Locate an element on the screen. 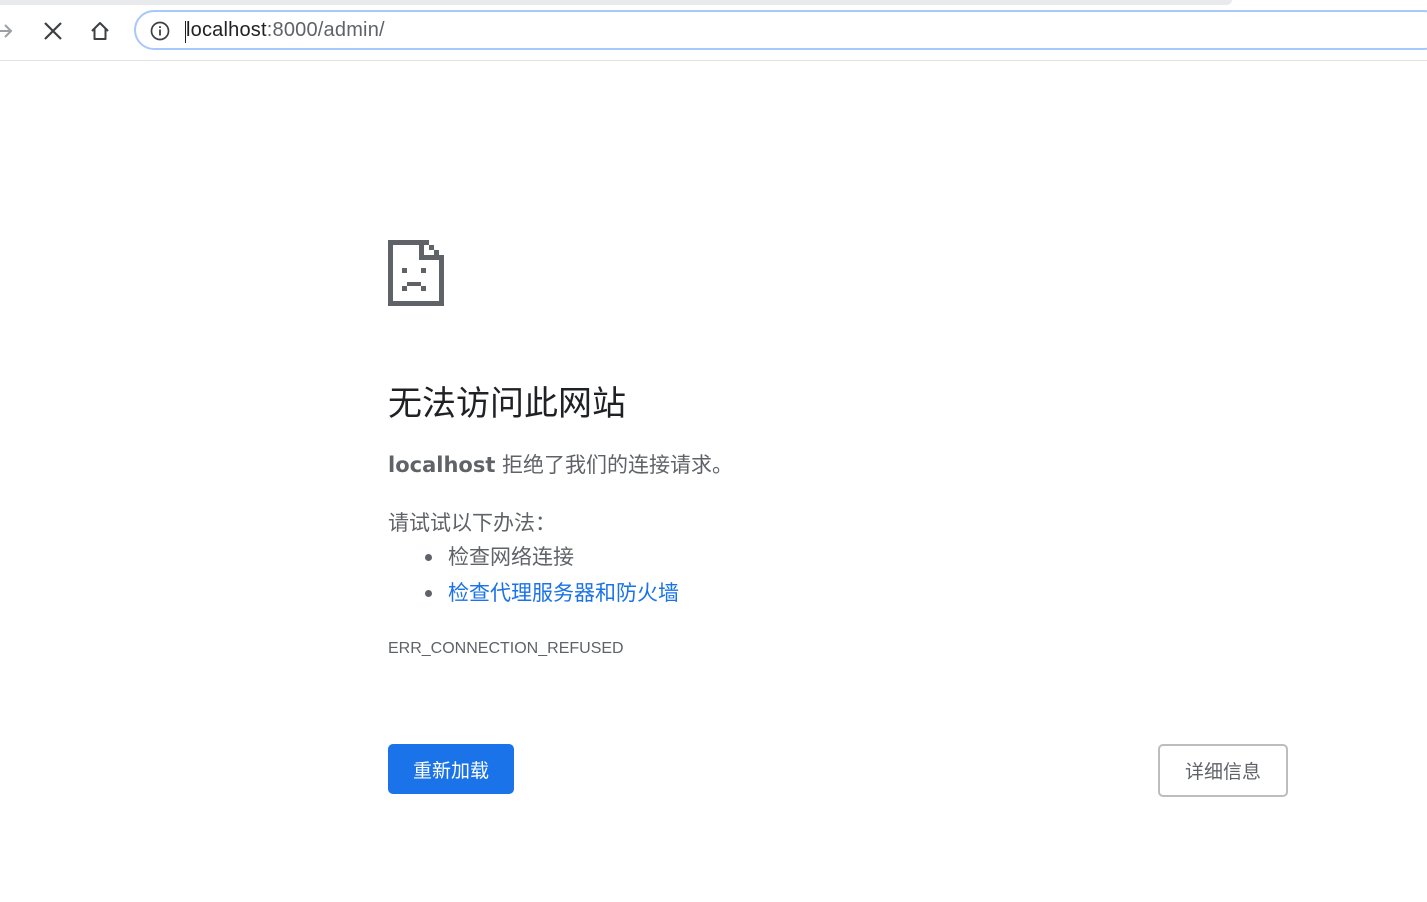 This screenshot has height=902, width=1427. info-circle-icon is located at coordinates (160, 31).